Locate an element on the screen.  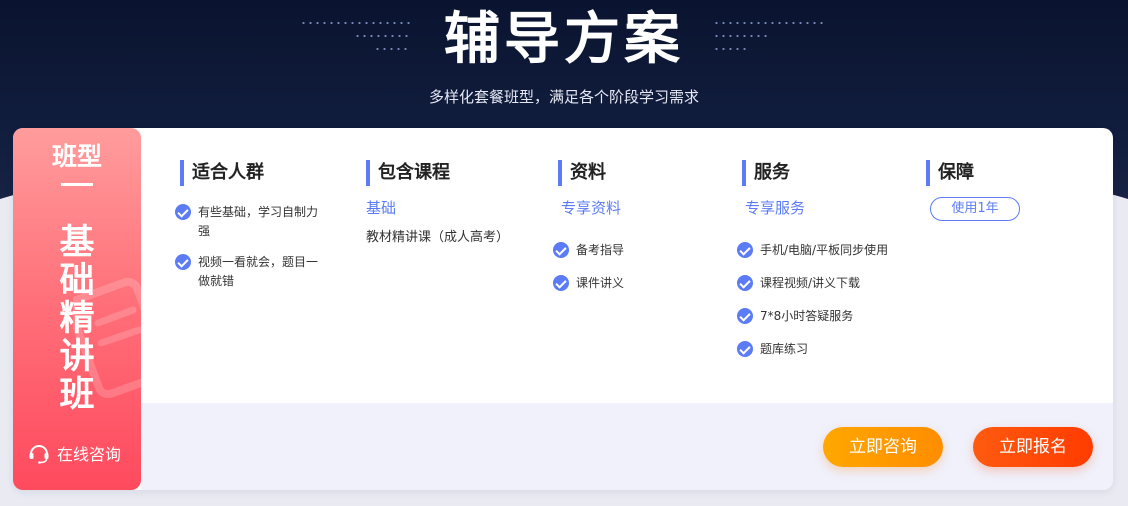
services-heading: 服务 is located at coordinates (766, 173).